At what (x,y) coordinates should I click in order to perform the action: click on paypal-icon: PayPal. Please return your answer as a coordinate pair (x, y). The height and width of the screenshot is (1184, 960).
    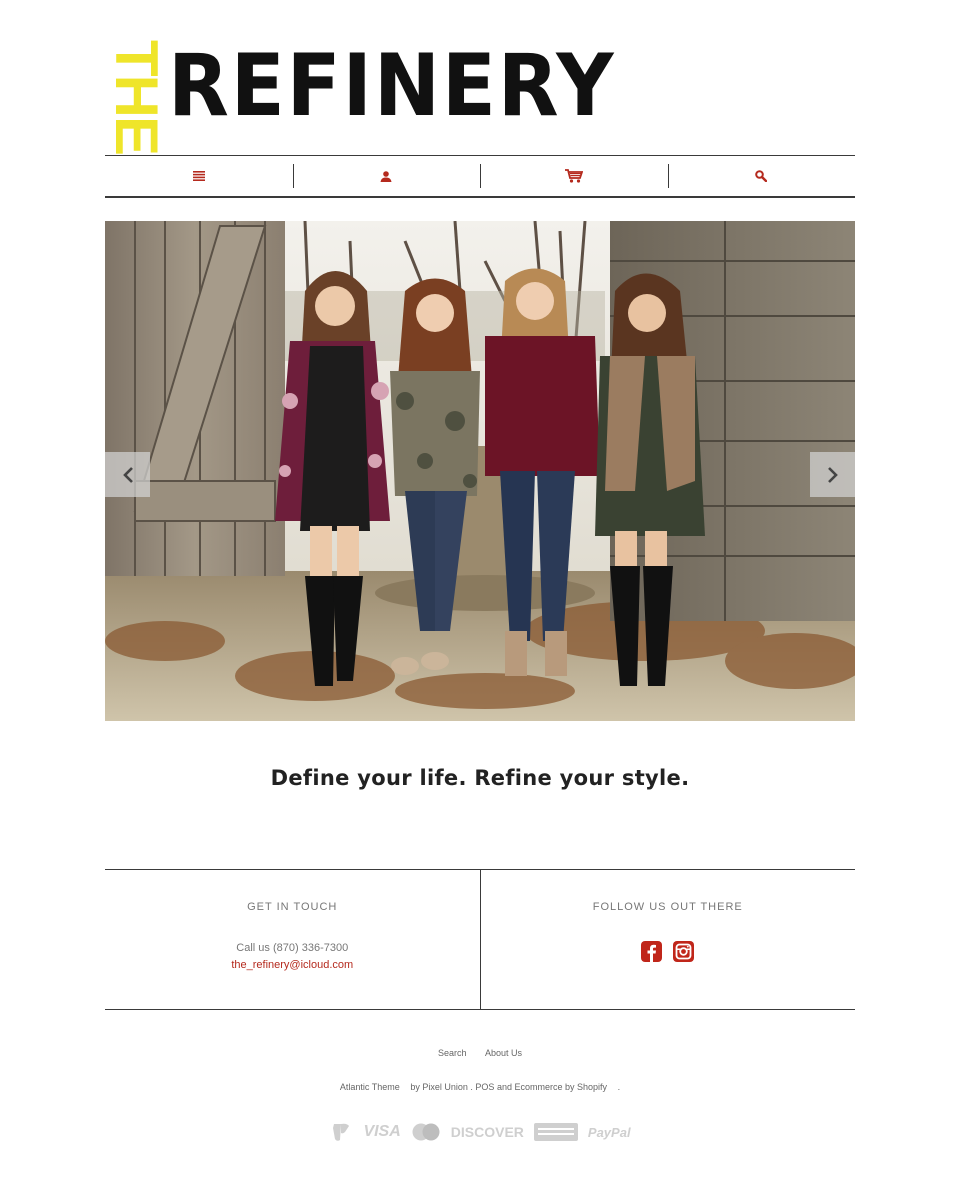
    Looking at the image, I should click on (609, 1132).